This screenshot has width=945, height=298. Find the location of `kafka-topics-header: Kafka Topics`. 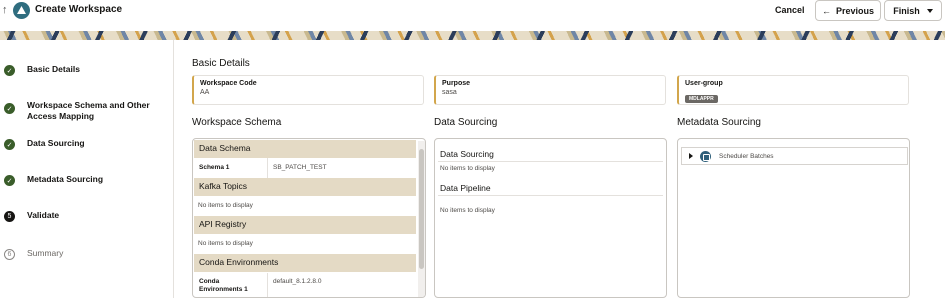

kafka-topics-header: Kafka Topics is located at coordinates (305, 187).